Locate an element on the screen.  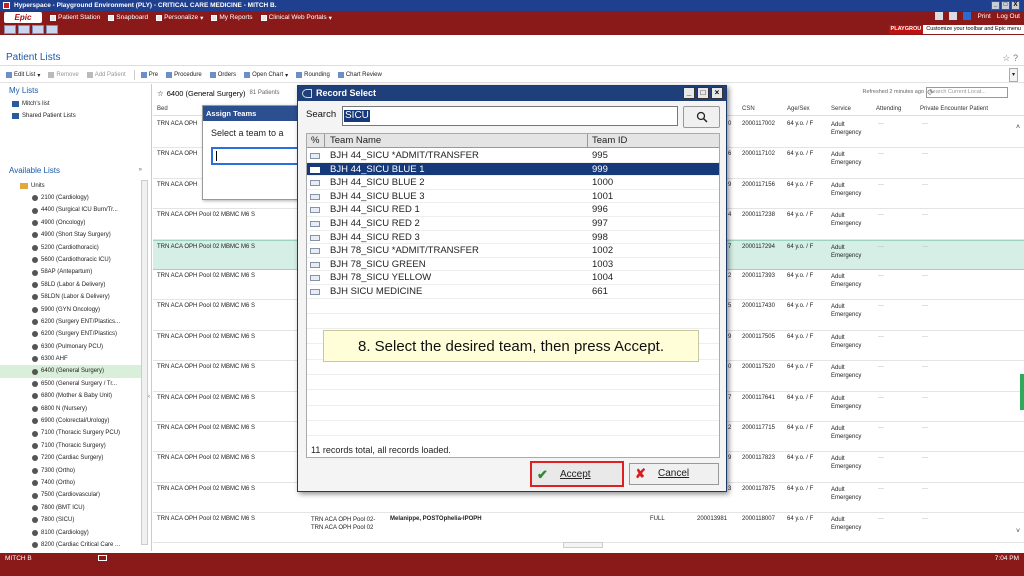
team-row: BJH 44_SICU *ADMIT/TRANSFER 995 is located at coordinates (513, 156).